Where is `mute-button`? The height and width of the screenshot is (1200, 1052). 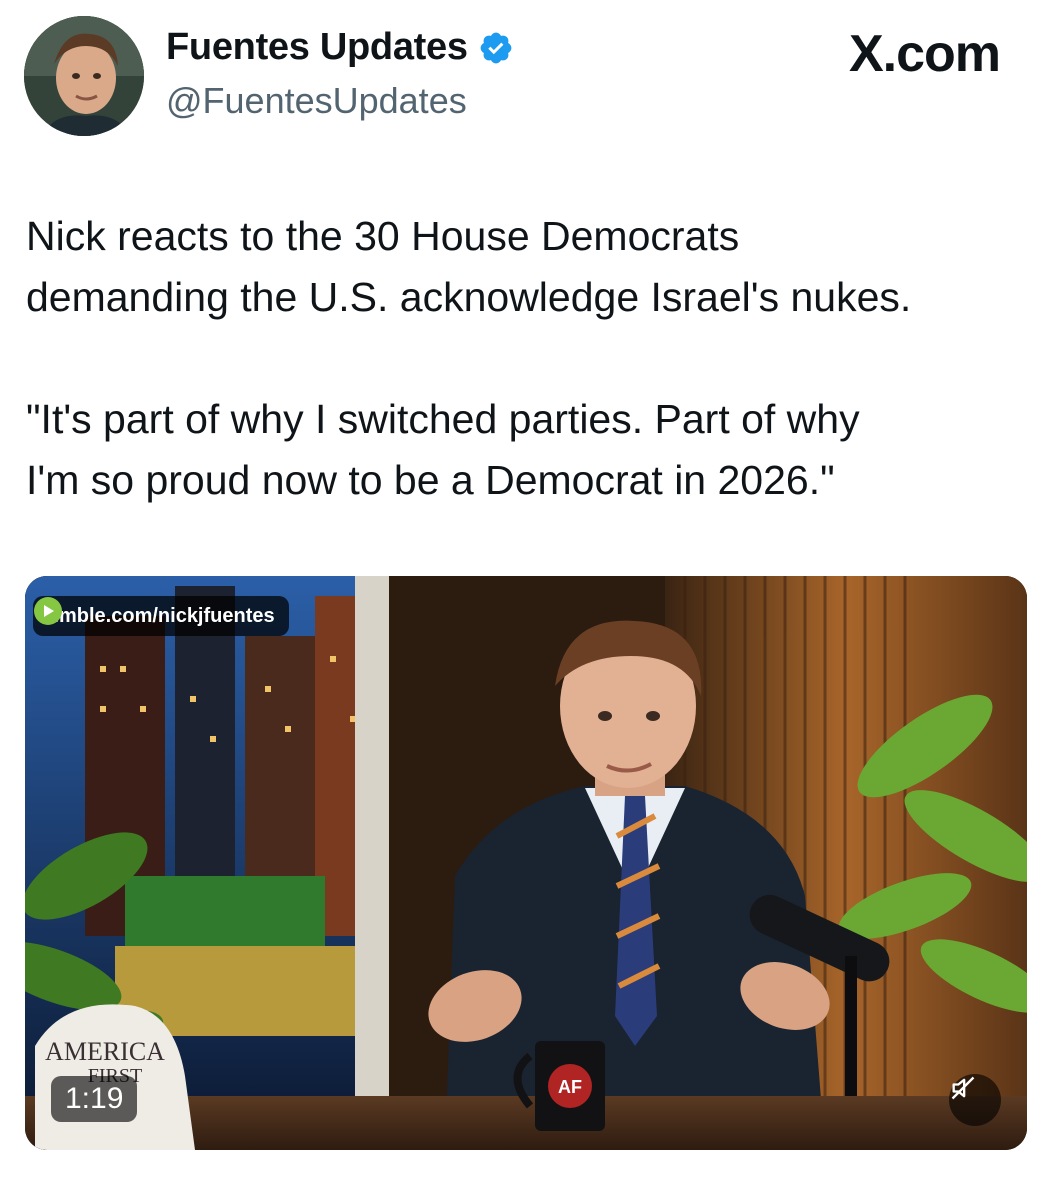 mute-button is located at coordinates (975, 1100).